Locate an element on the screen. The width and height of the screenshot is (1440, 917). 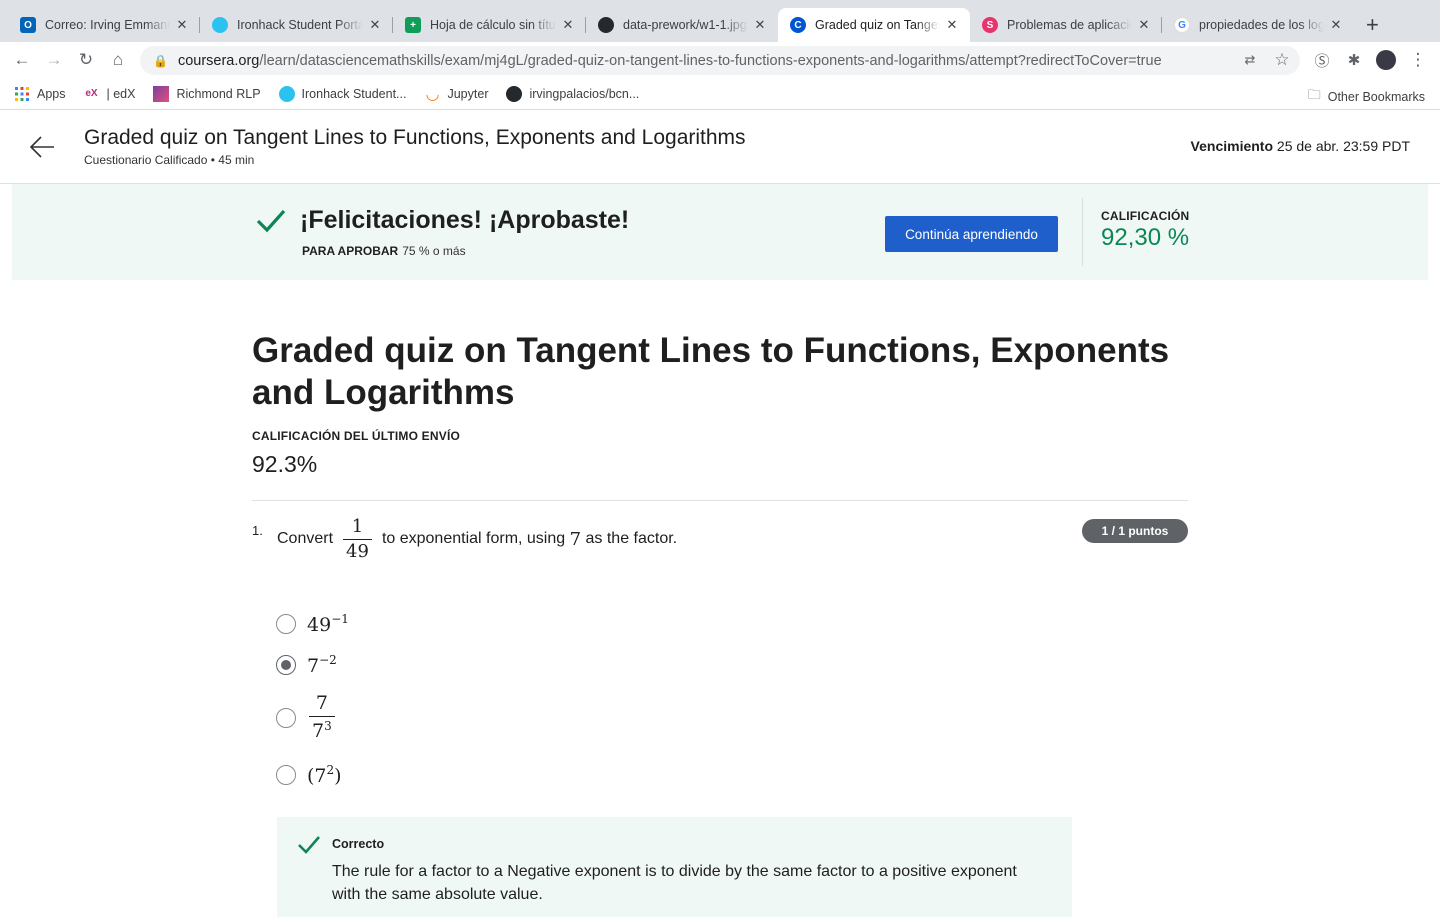
other-bookmarks: 🗀 Other Bookmarks is located at coordinates (1366, 97).